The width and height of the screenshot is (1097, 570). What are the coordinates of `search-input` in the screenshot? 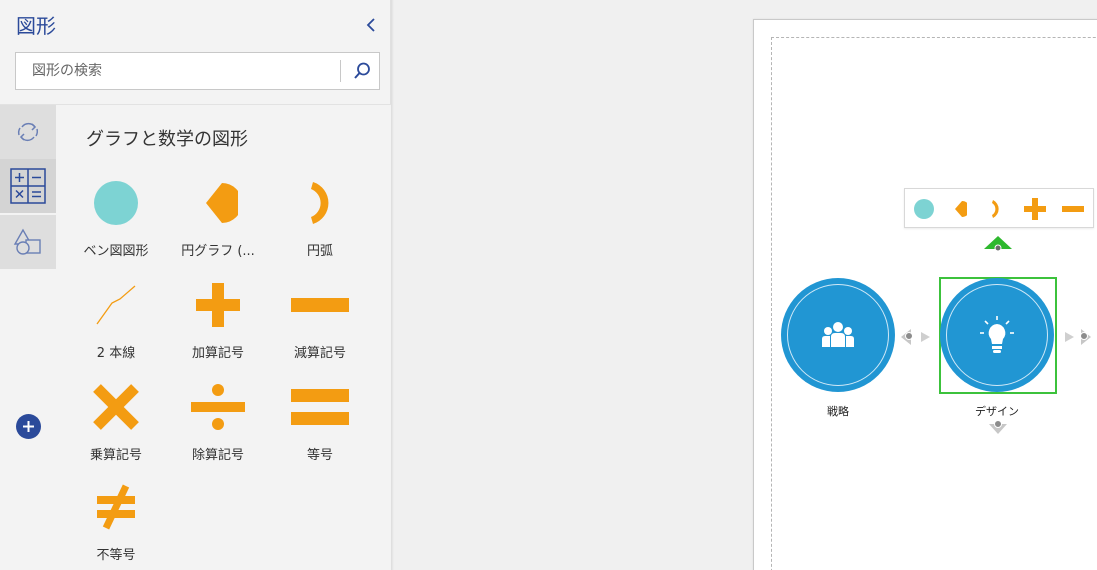 It's located at (178, 71).